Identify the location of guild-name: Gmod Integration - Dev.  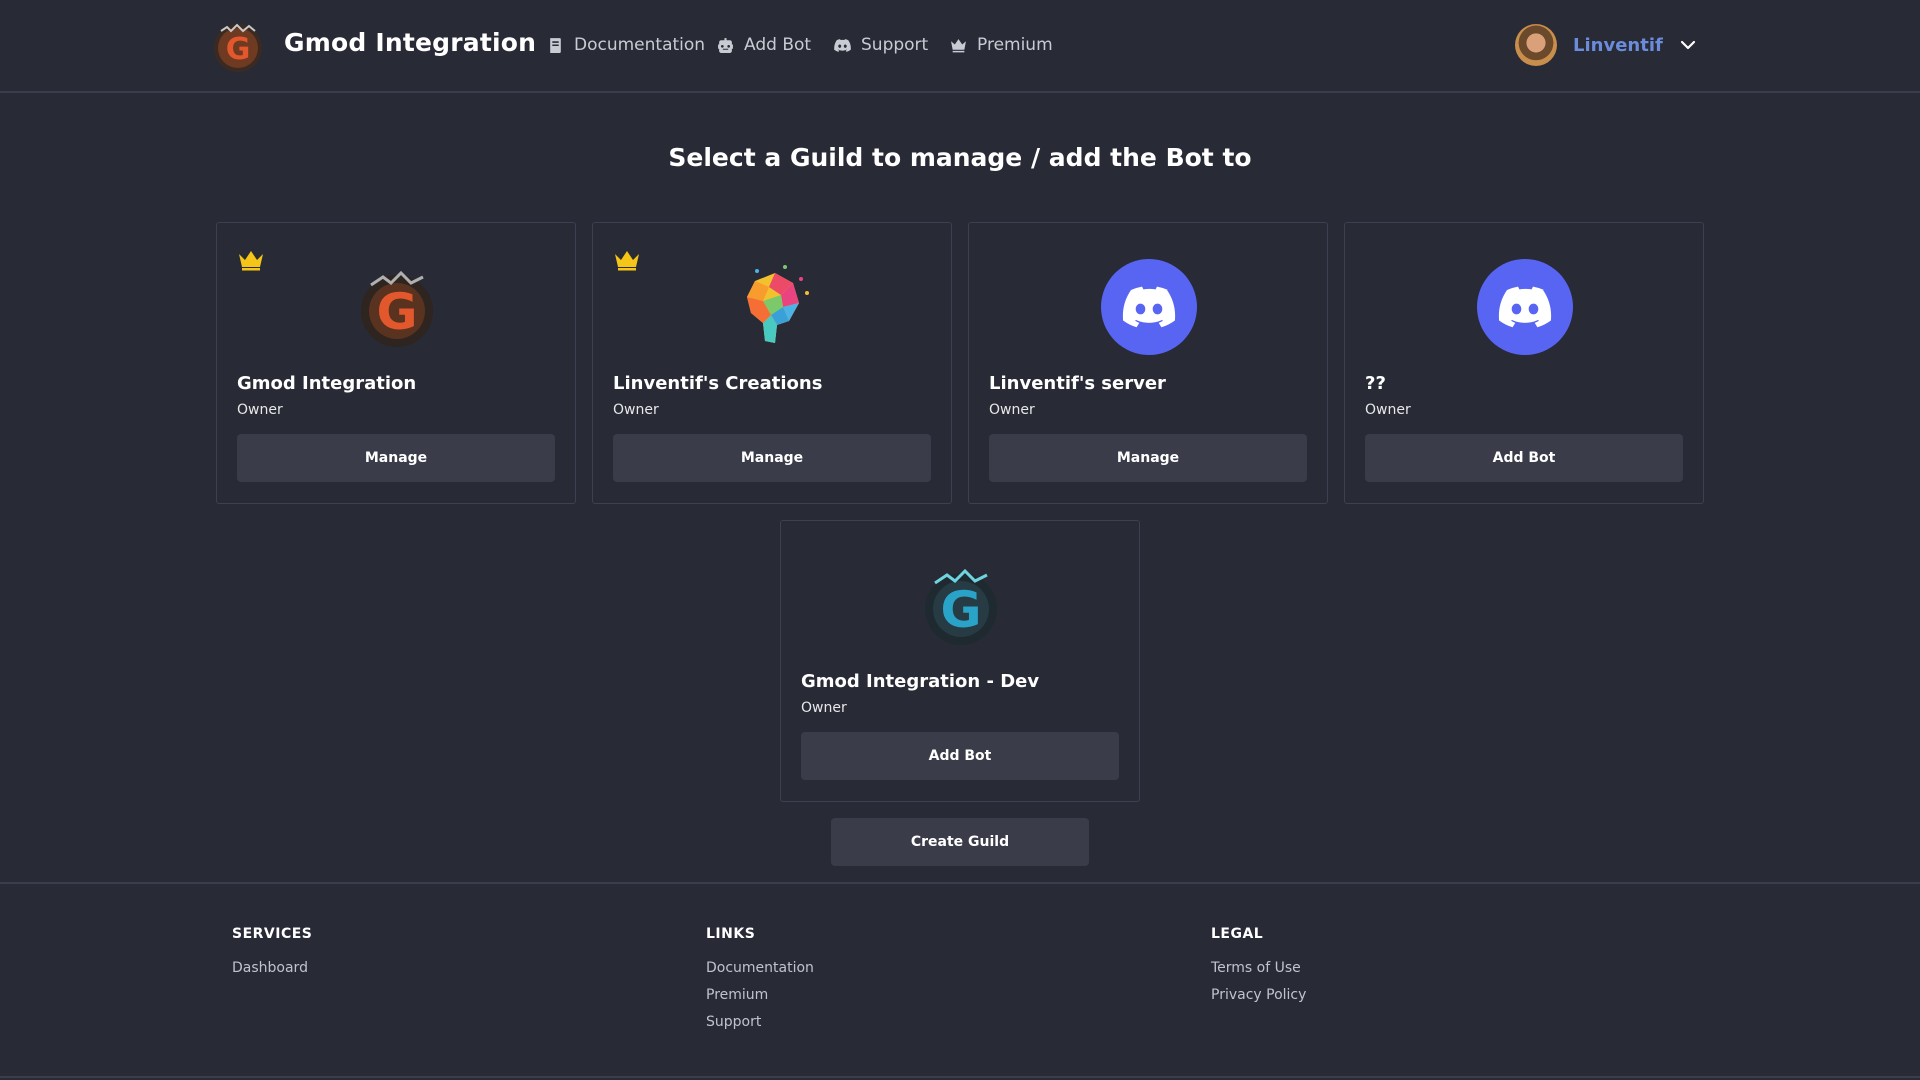
(920, 681).